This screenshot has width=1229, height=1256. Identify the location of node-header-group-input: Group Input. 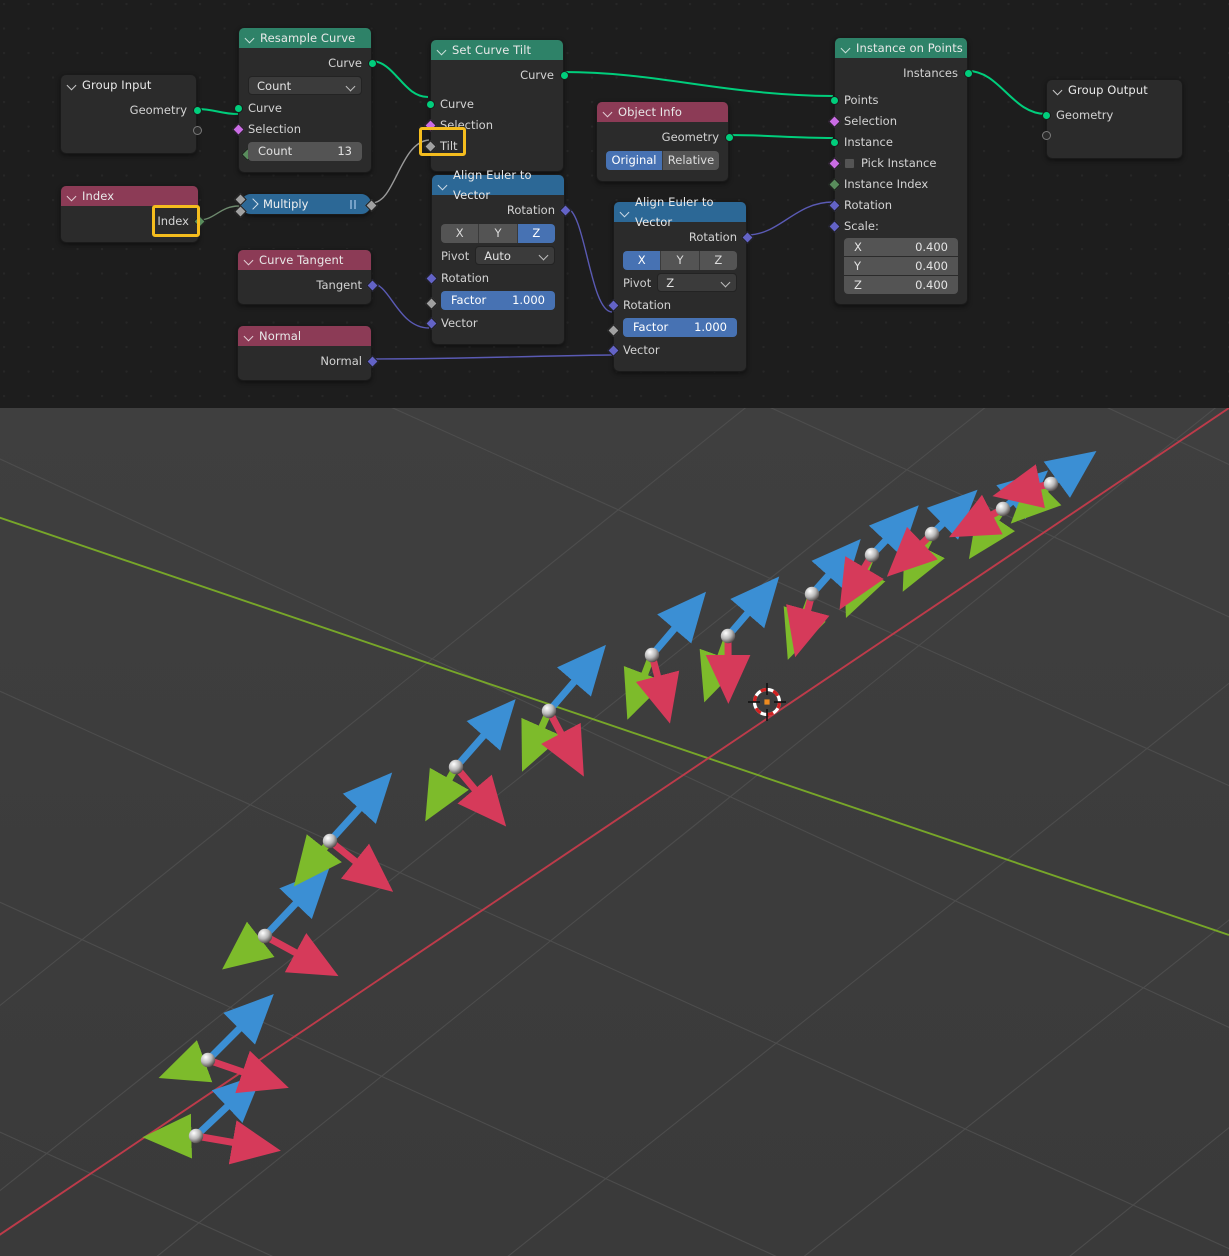
(128, 85).